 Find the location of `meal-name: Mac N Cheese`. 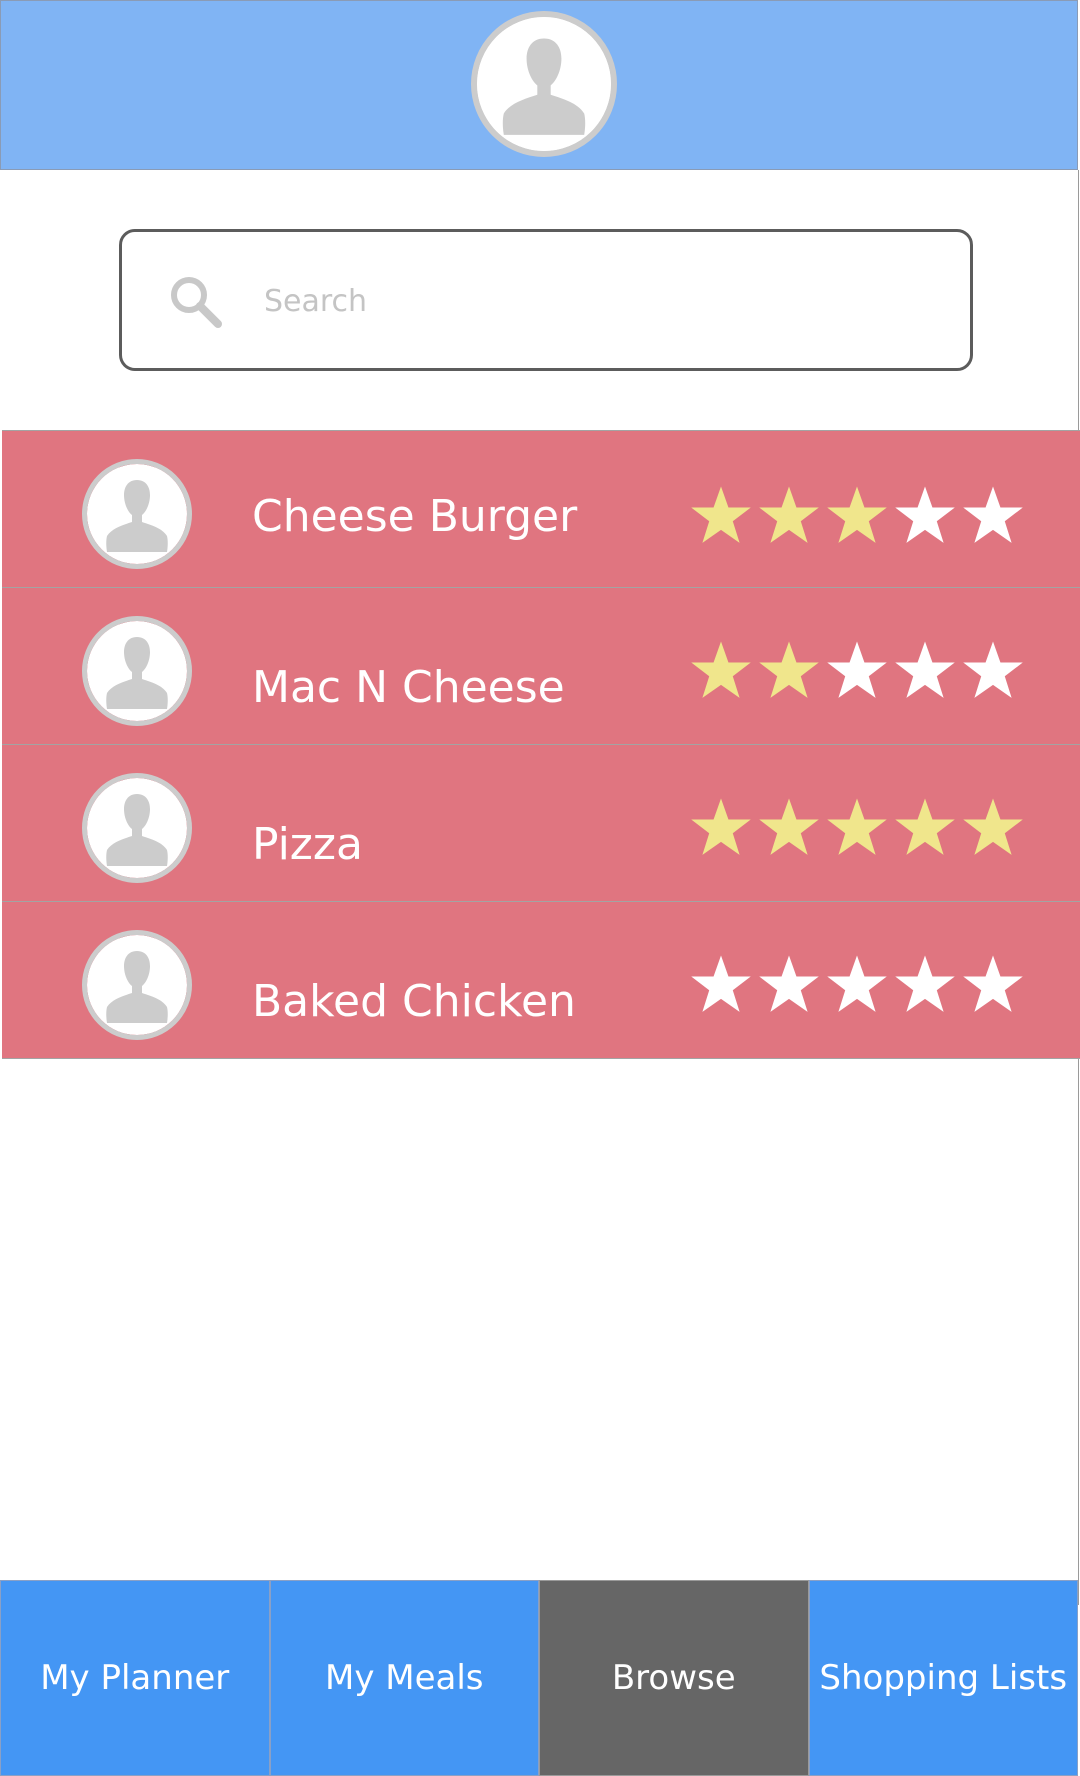

meal-name: Mac N Cheese is located at coordinates (408, 687).